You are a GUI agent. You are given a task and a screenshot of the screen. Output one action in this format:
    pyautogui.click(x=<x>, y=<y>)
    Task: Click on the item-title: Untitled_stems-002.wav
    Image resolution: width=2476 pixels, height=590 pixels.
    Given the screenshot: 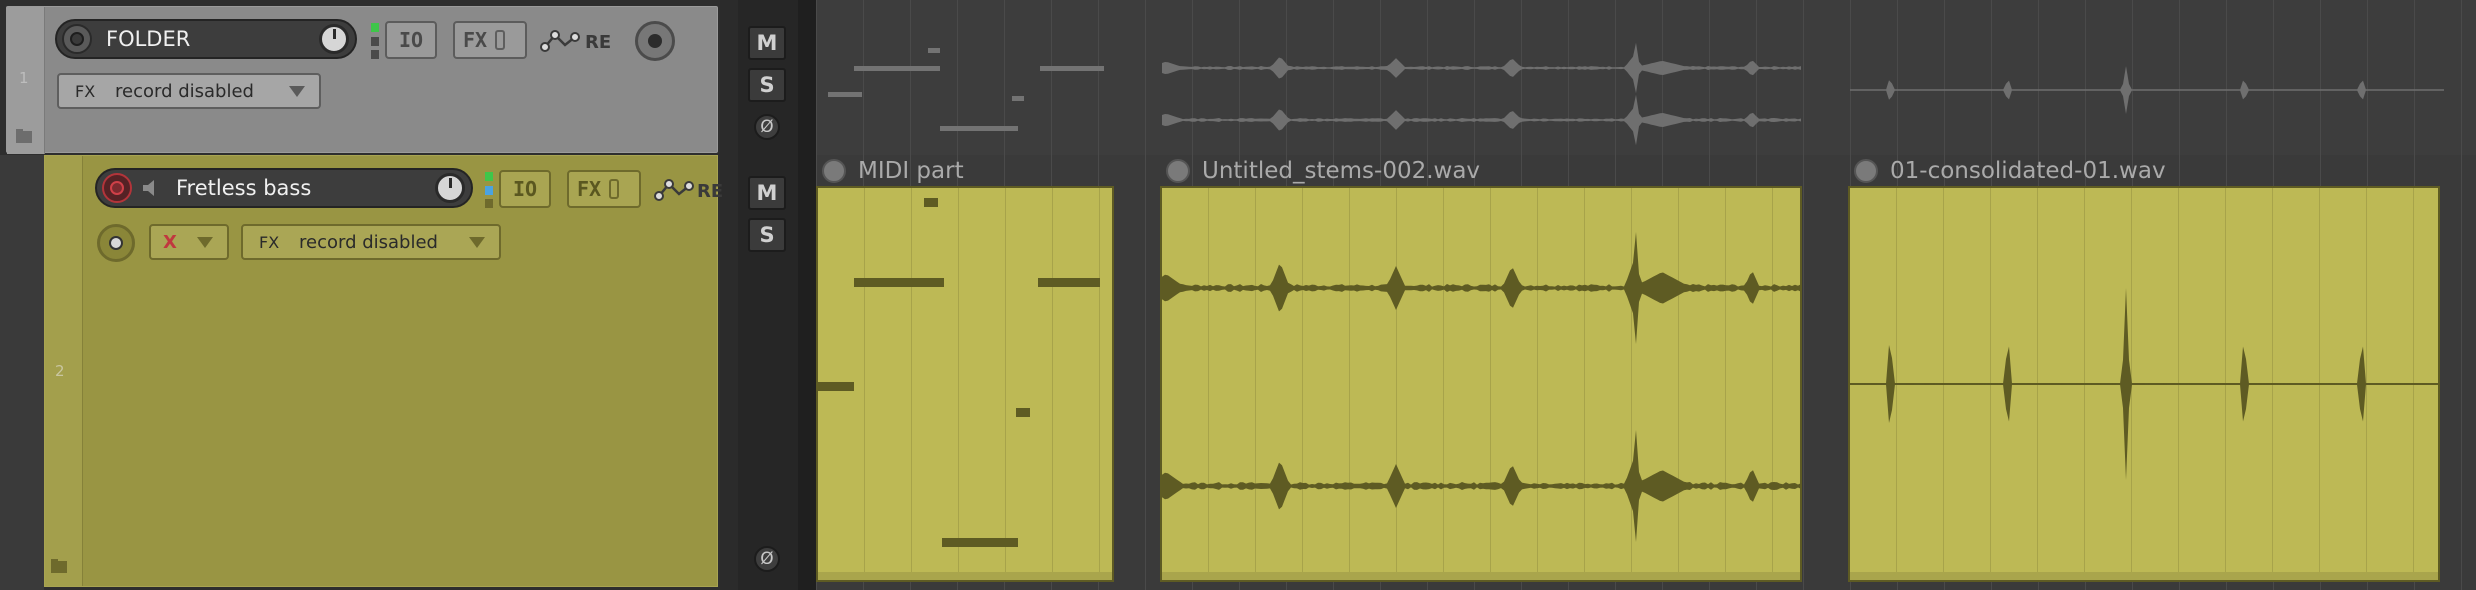 What is the action you would take?
    pyautogui.click(x=1341, y=171)
    